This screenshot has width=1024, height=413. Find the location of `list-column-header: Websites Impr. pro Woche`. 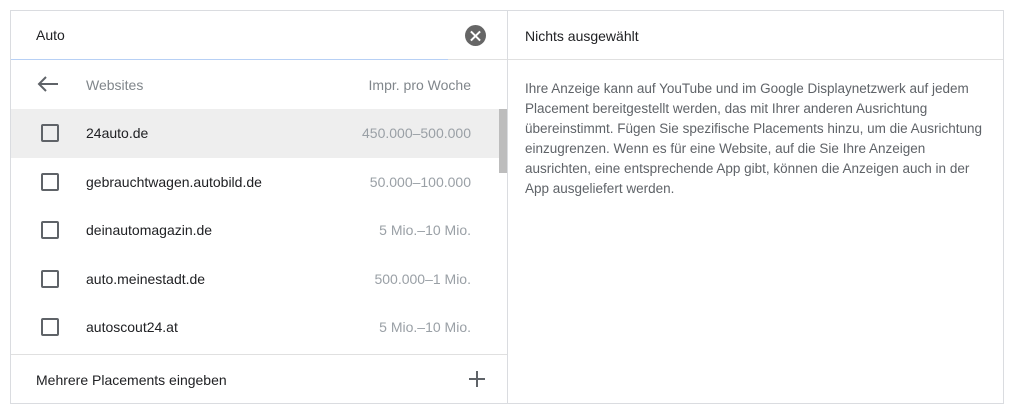

list-column-header: Websites Impr. pro Woche is located at coordinates (259, 84).